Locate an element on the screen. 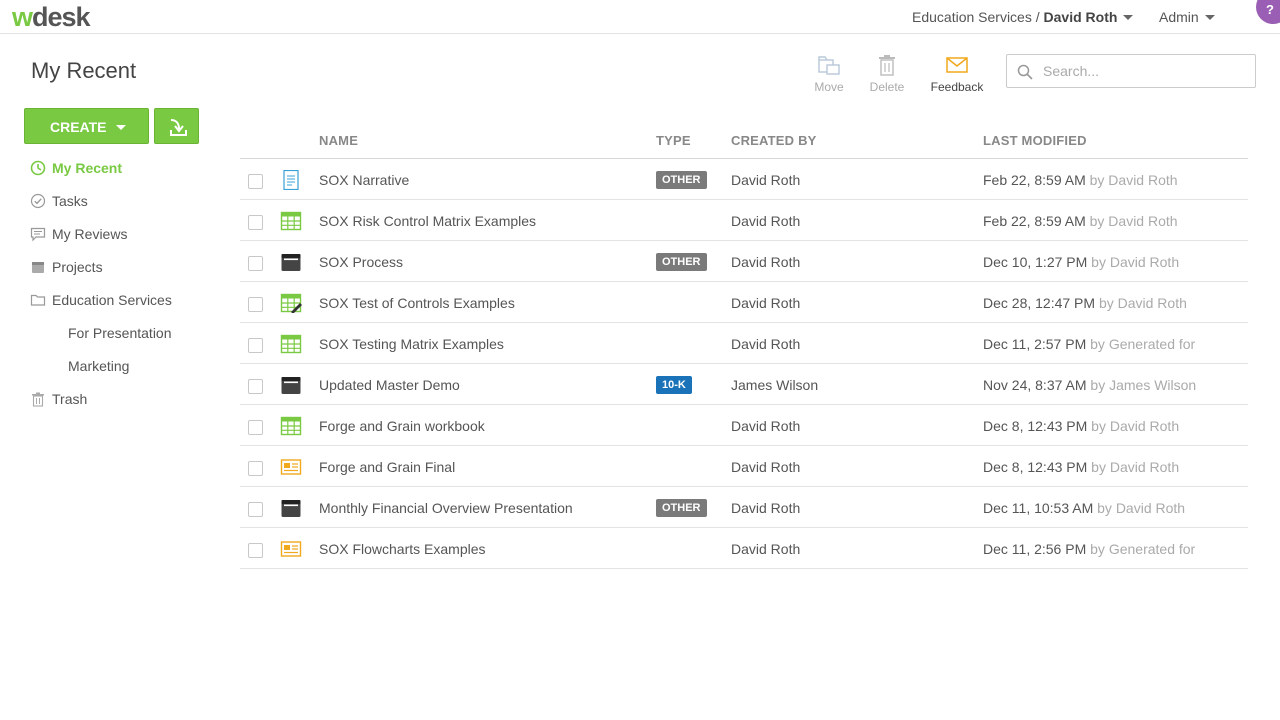 The height and width of the screenshot is (720, 1280). clock-icon is located at coordinates (38, 168).